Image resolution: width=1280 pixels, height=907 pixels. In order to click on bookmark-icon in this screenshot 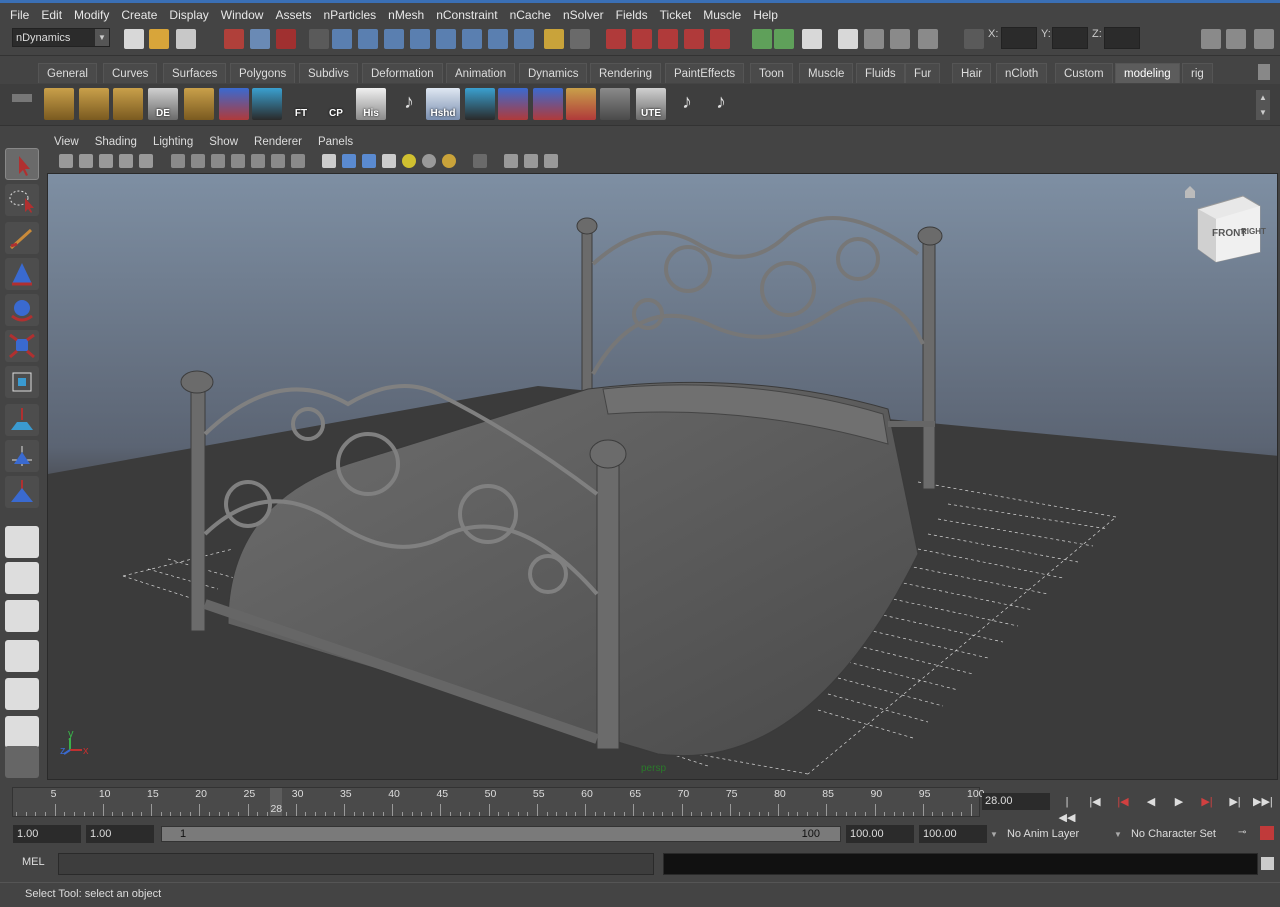, I will do `click(106, 161)`.